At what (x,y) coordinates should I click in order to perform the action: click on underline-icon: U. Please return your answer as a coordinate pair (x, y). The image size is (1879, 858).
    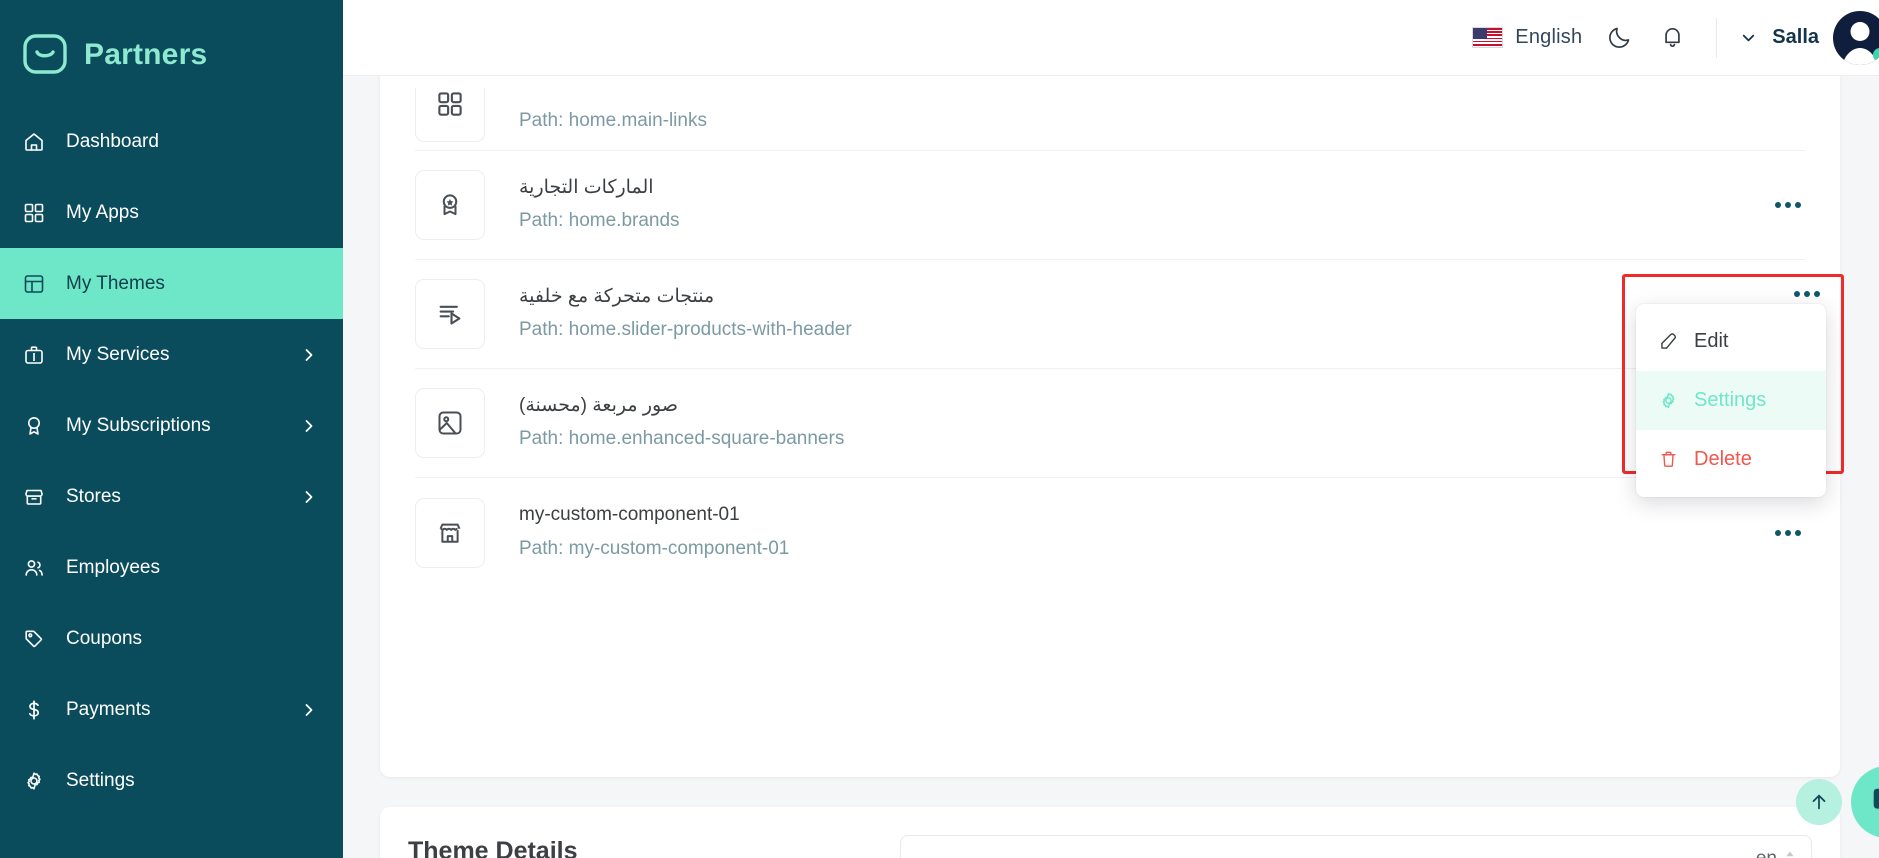
    Looking at the image, I should click on (1123, 854).